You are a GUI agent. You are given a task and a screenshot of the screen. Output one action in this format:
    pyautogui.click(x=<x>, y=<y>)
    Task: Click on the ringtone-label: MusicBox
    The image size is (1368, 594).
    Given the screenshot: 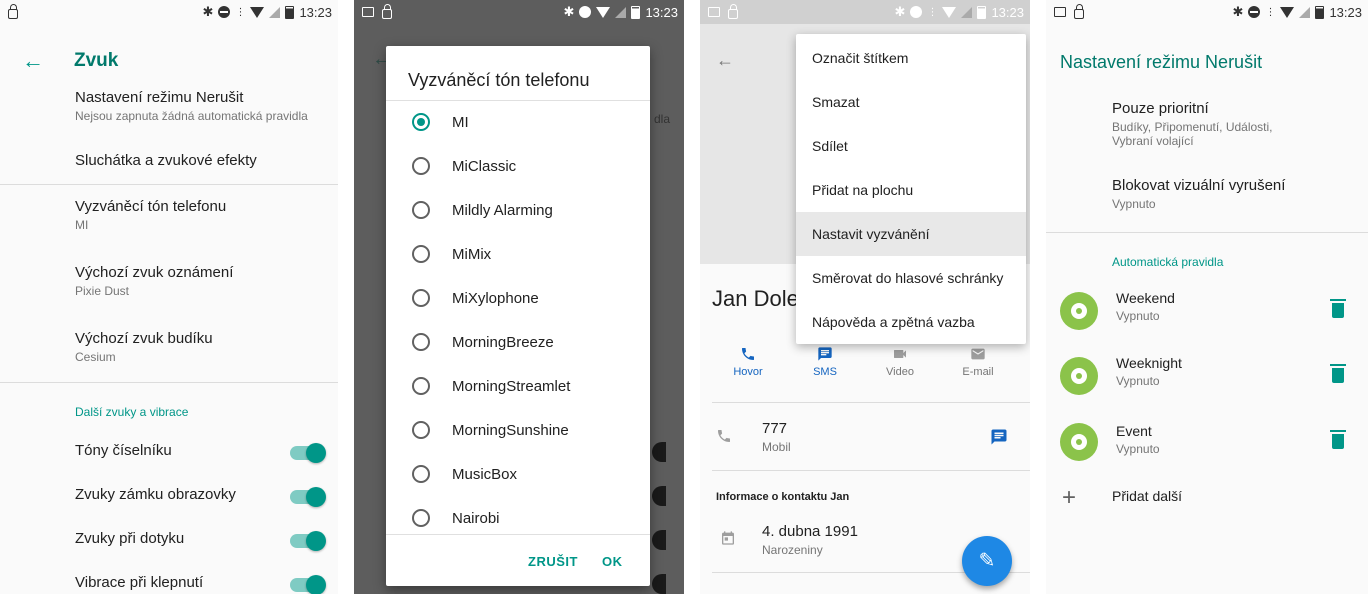 What is the action you would take?
    pyautogui.click(x=485, y=474)
    